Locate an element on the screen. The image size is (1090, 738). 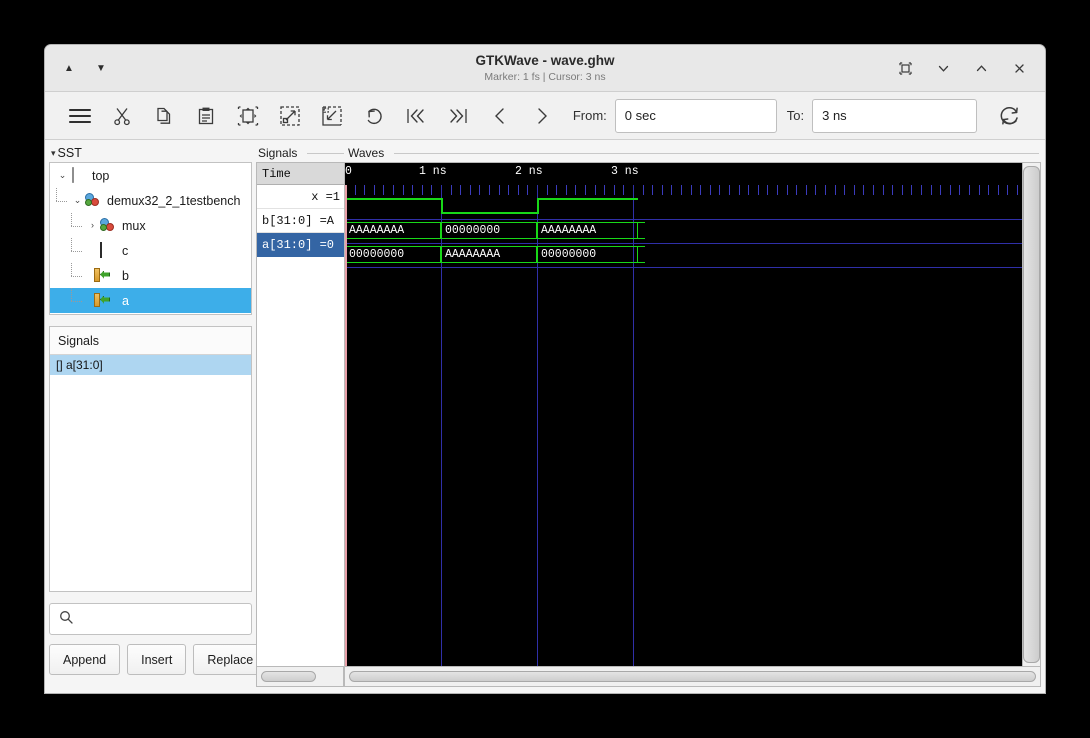
go-next-icon is located at coordinates (542, 116).